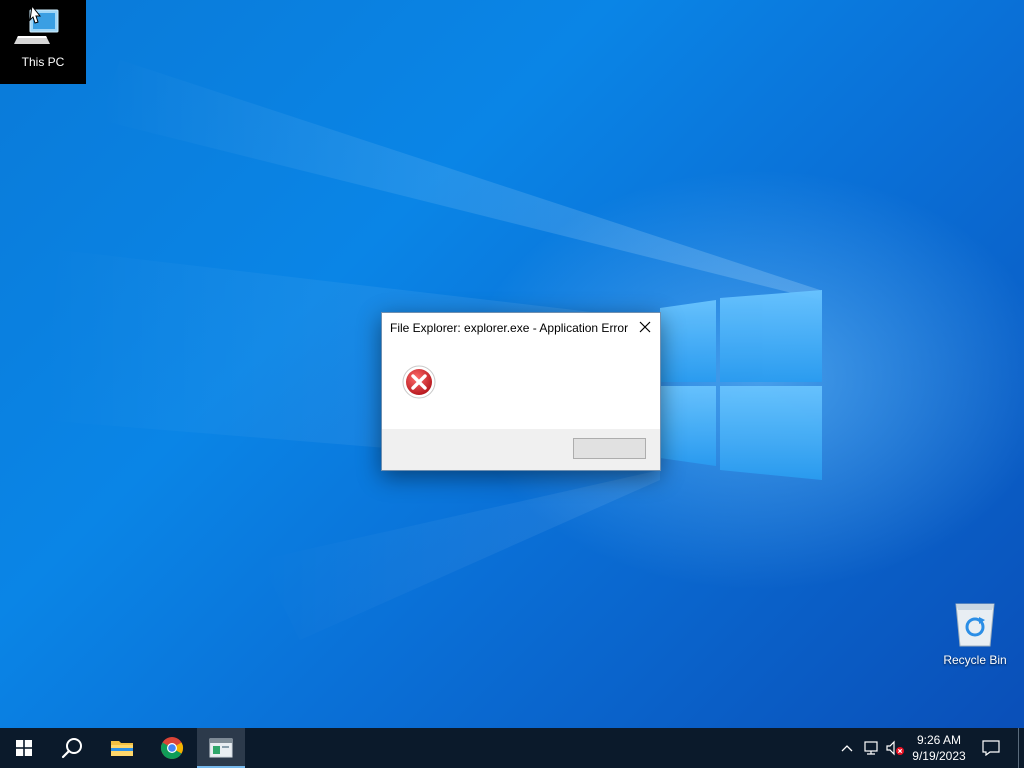 This screenshot has height=768, width=1024. I want to click on file-explorer-button, so click(122, 748).